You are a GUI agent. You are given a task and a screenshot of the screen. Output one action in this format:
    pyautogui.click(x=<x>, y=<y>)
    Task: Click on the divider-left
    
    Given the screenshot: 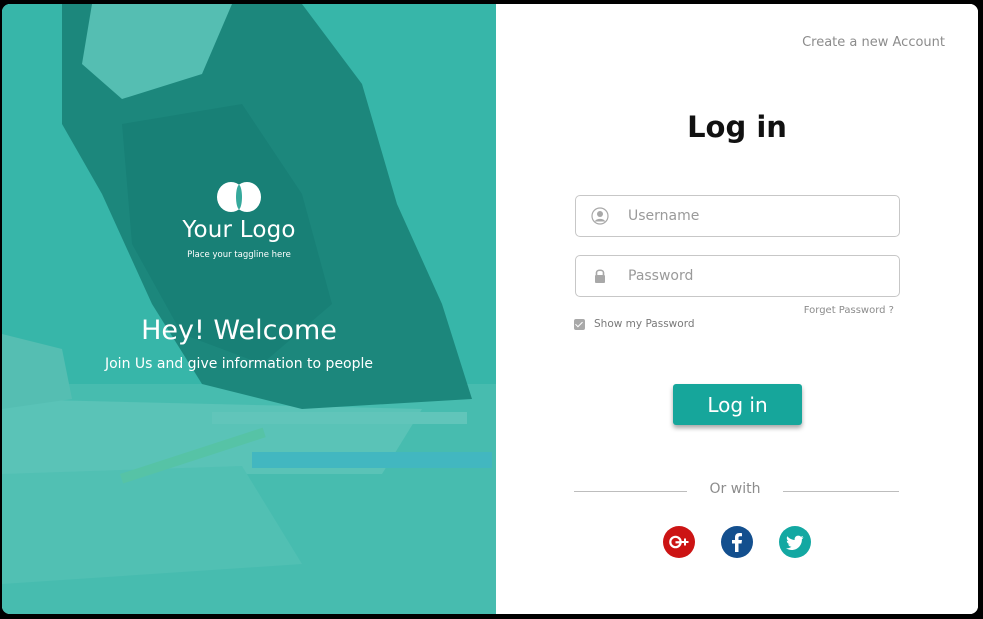 What is the action you would take?
    pyautogui.click(x=630, y=491)
    